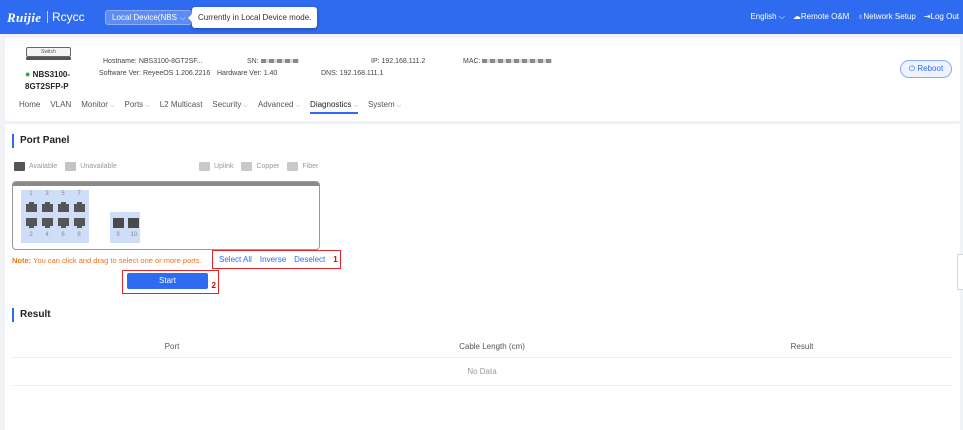  Describe the element at coordinates (47, 80) in the screenshot. I see `device-model: ● NBS3100- 8GT2SFP-P` at that location.